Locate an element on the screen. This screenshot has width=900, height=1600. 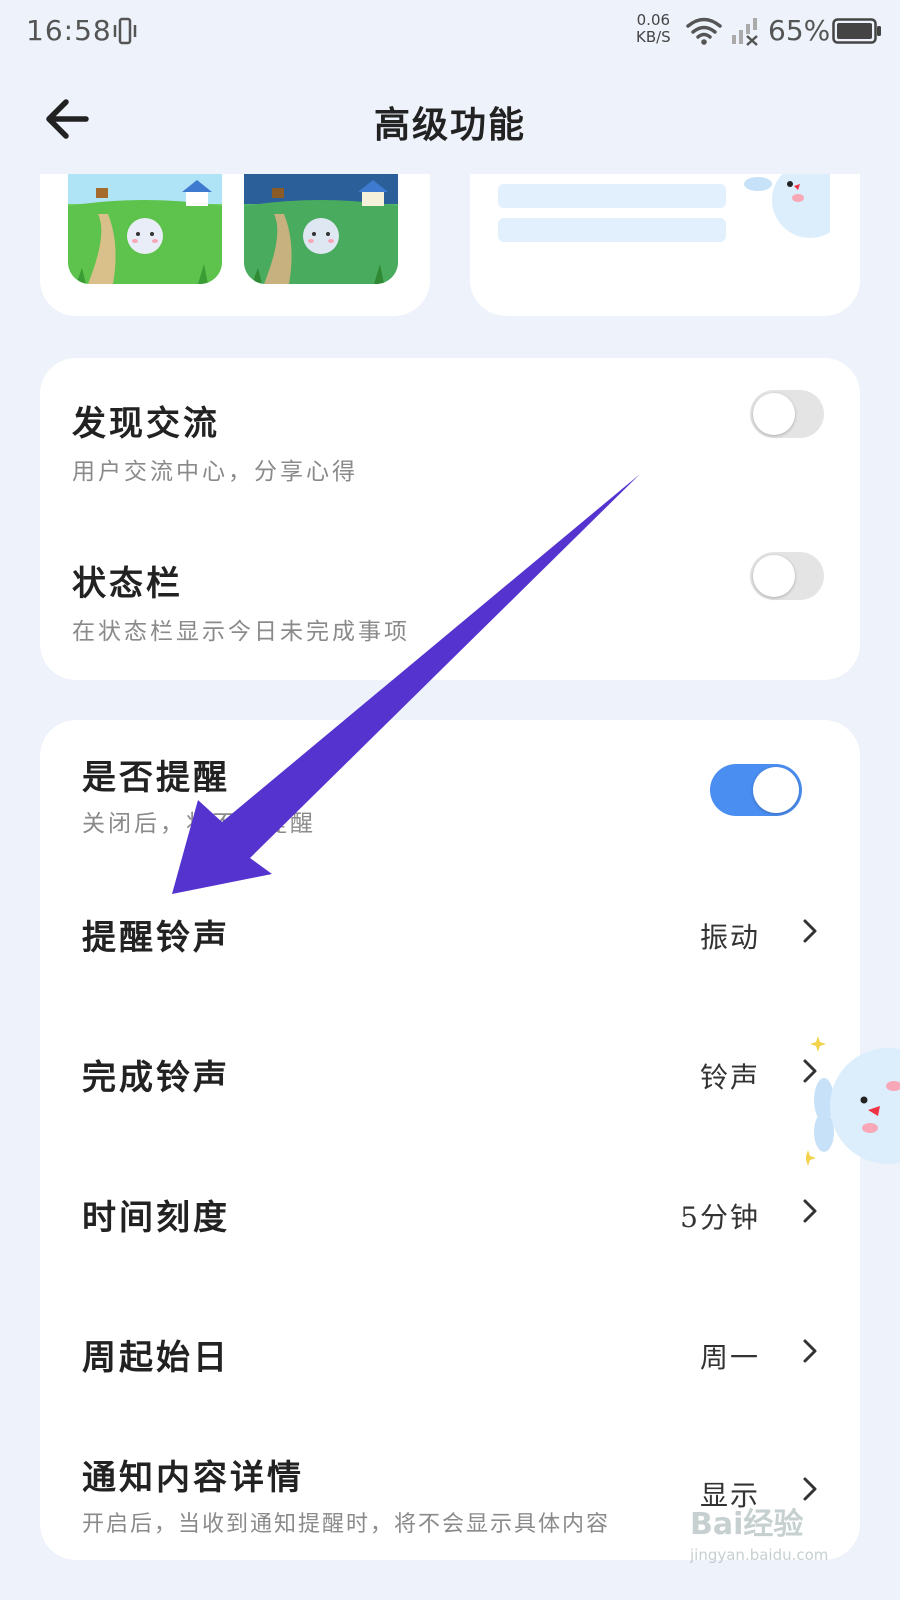
watermark-url: jingyan.baidu.com is located at coordinates (759, 1555).